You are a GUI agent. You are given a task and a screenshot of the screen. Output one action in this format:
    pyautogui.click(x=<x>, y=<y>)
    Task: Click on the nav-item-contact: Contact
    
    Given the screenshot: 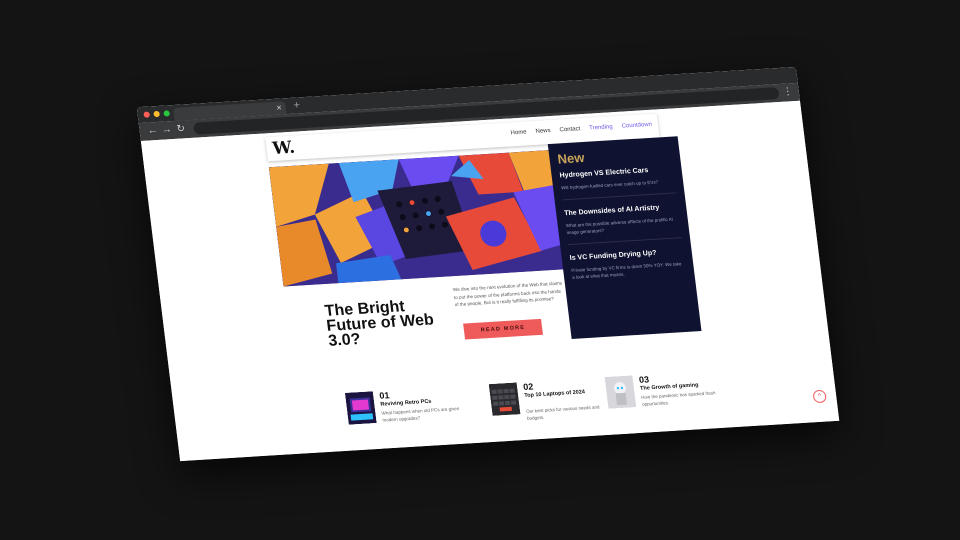 What is the action you would take?
    pyautogui.click(x=569, y=129)
    